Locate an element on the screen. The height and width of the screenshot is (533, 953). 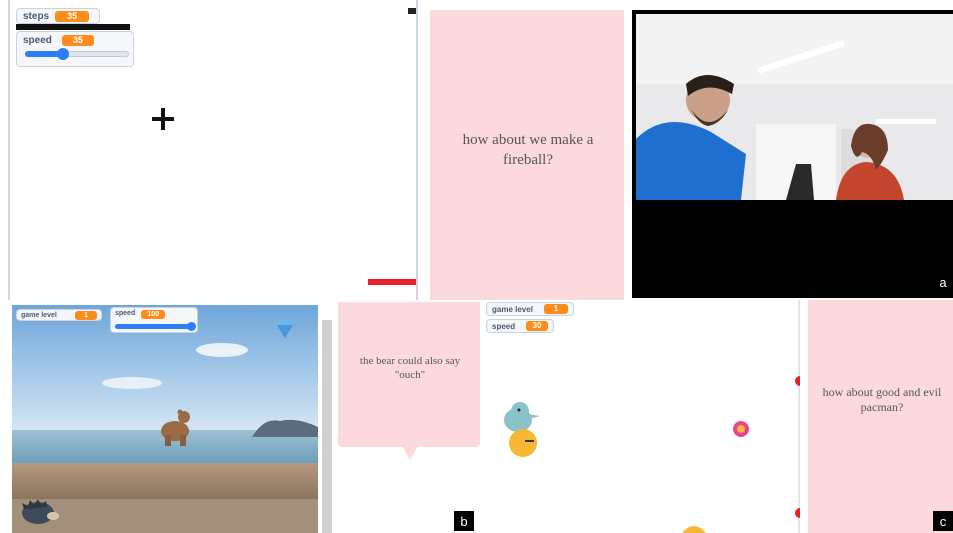
suggestion-text-c: how about good and evil pacman? is located at coordinates (882, 399).